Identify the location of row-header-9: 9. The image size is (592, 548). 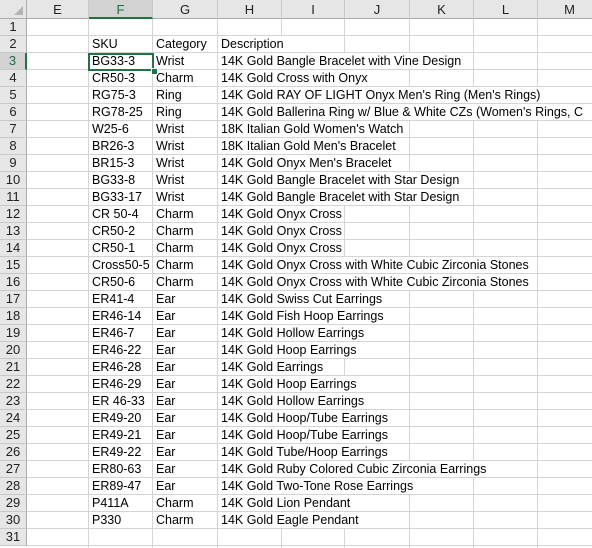
(13, 163).